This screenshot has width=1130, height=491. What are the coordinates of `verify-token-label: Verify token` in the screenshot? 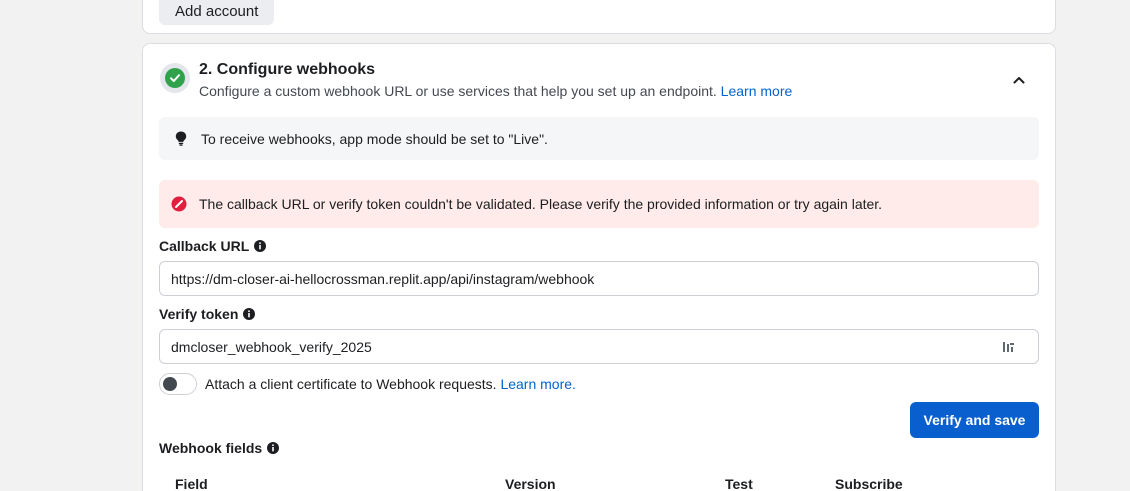 It's located at (207, 314).